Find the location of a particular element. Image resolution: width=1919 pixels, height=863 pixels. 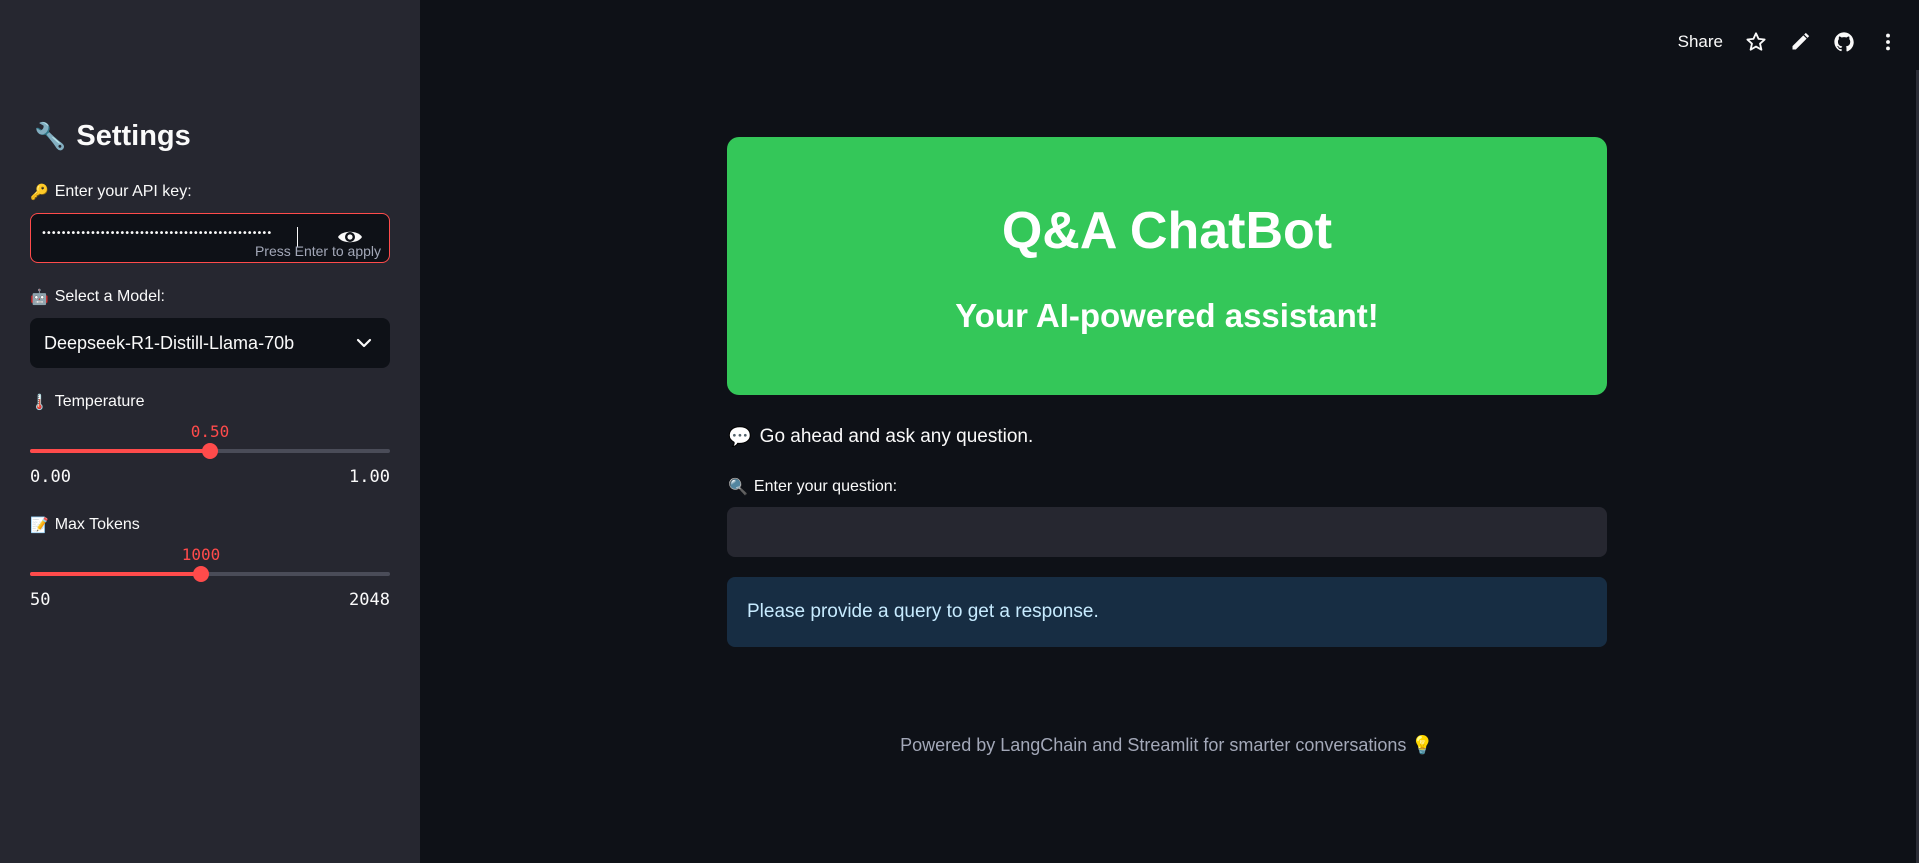

max-tokens-value: 1000 is located at coordinates (201, 554).